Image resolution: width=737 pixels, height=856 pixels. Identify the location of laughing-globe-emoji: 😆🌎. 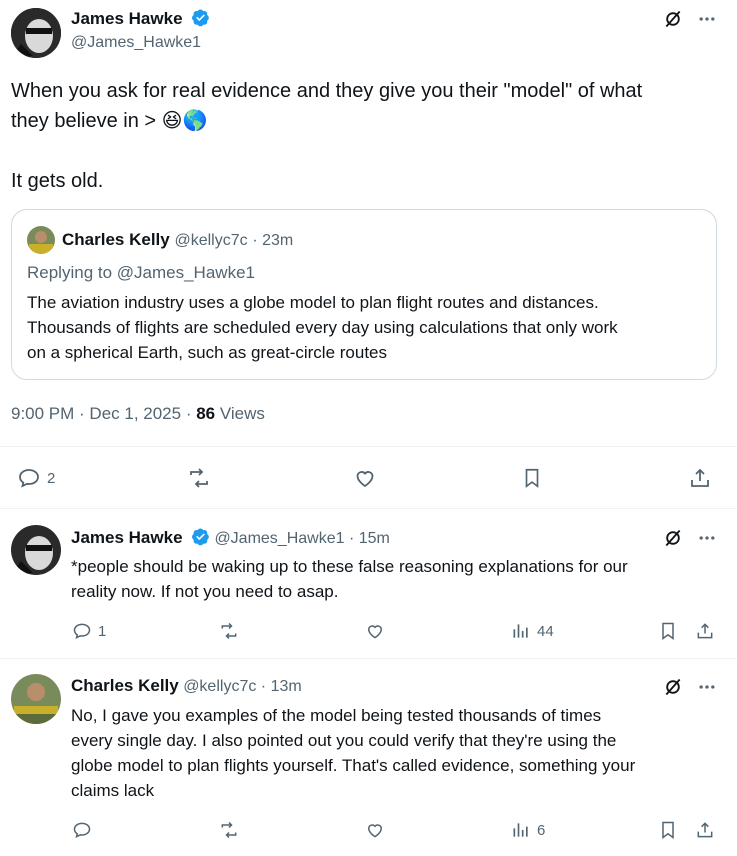
(184, 121).